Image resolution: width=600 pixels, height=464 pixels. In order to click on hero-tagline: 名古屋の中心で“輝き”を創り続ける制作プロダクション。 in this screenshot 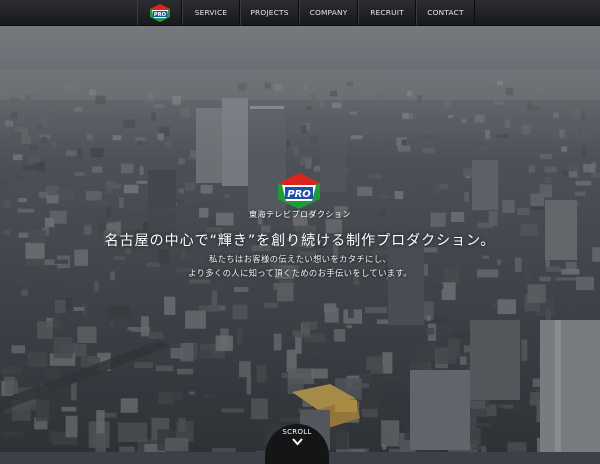, I will do `click(300, 240)`.